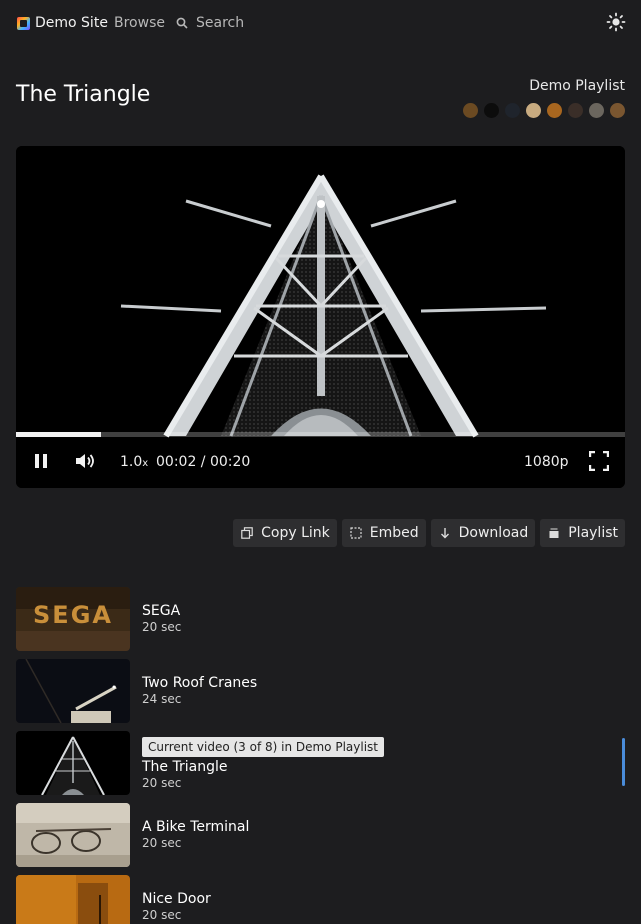 This screenshot has height=924, width=641. Describe the element at coordinates (394, 533) in the screenshot. I see `embed-label: Embed` at that location.